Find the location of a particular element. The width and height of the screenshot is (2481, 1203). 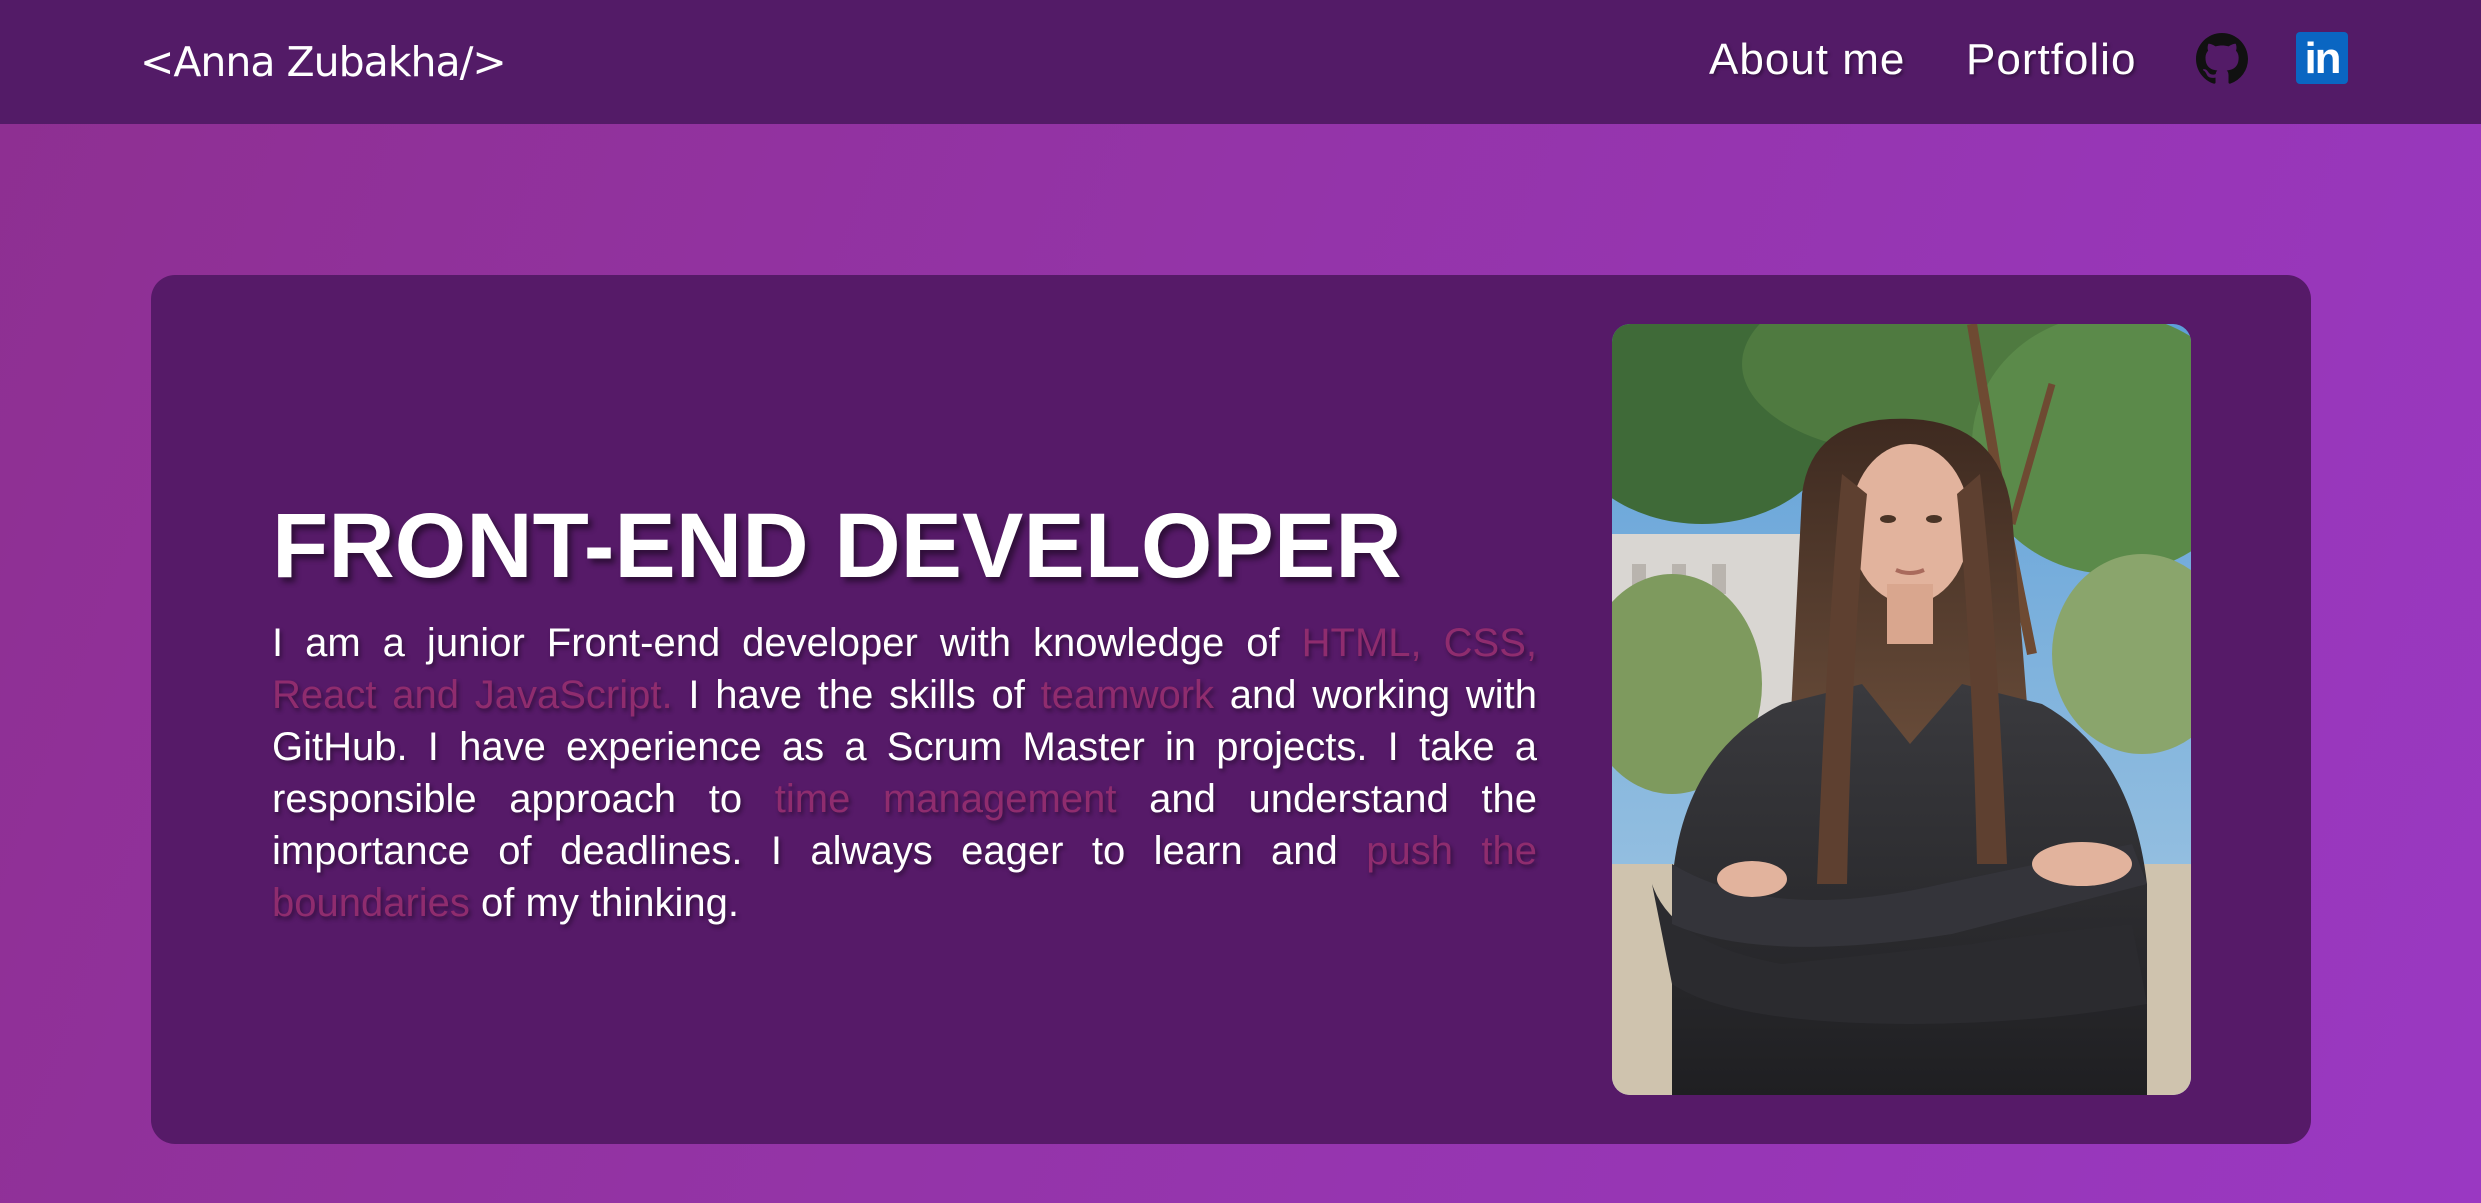

navbar: <Anna Zubakha/> About me Portfolio in is located at coordinates (1240, 62).